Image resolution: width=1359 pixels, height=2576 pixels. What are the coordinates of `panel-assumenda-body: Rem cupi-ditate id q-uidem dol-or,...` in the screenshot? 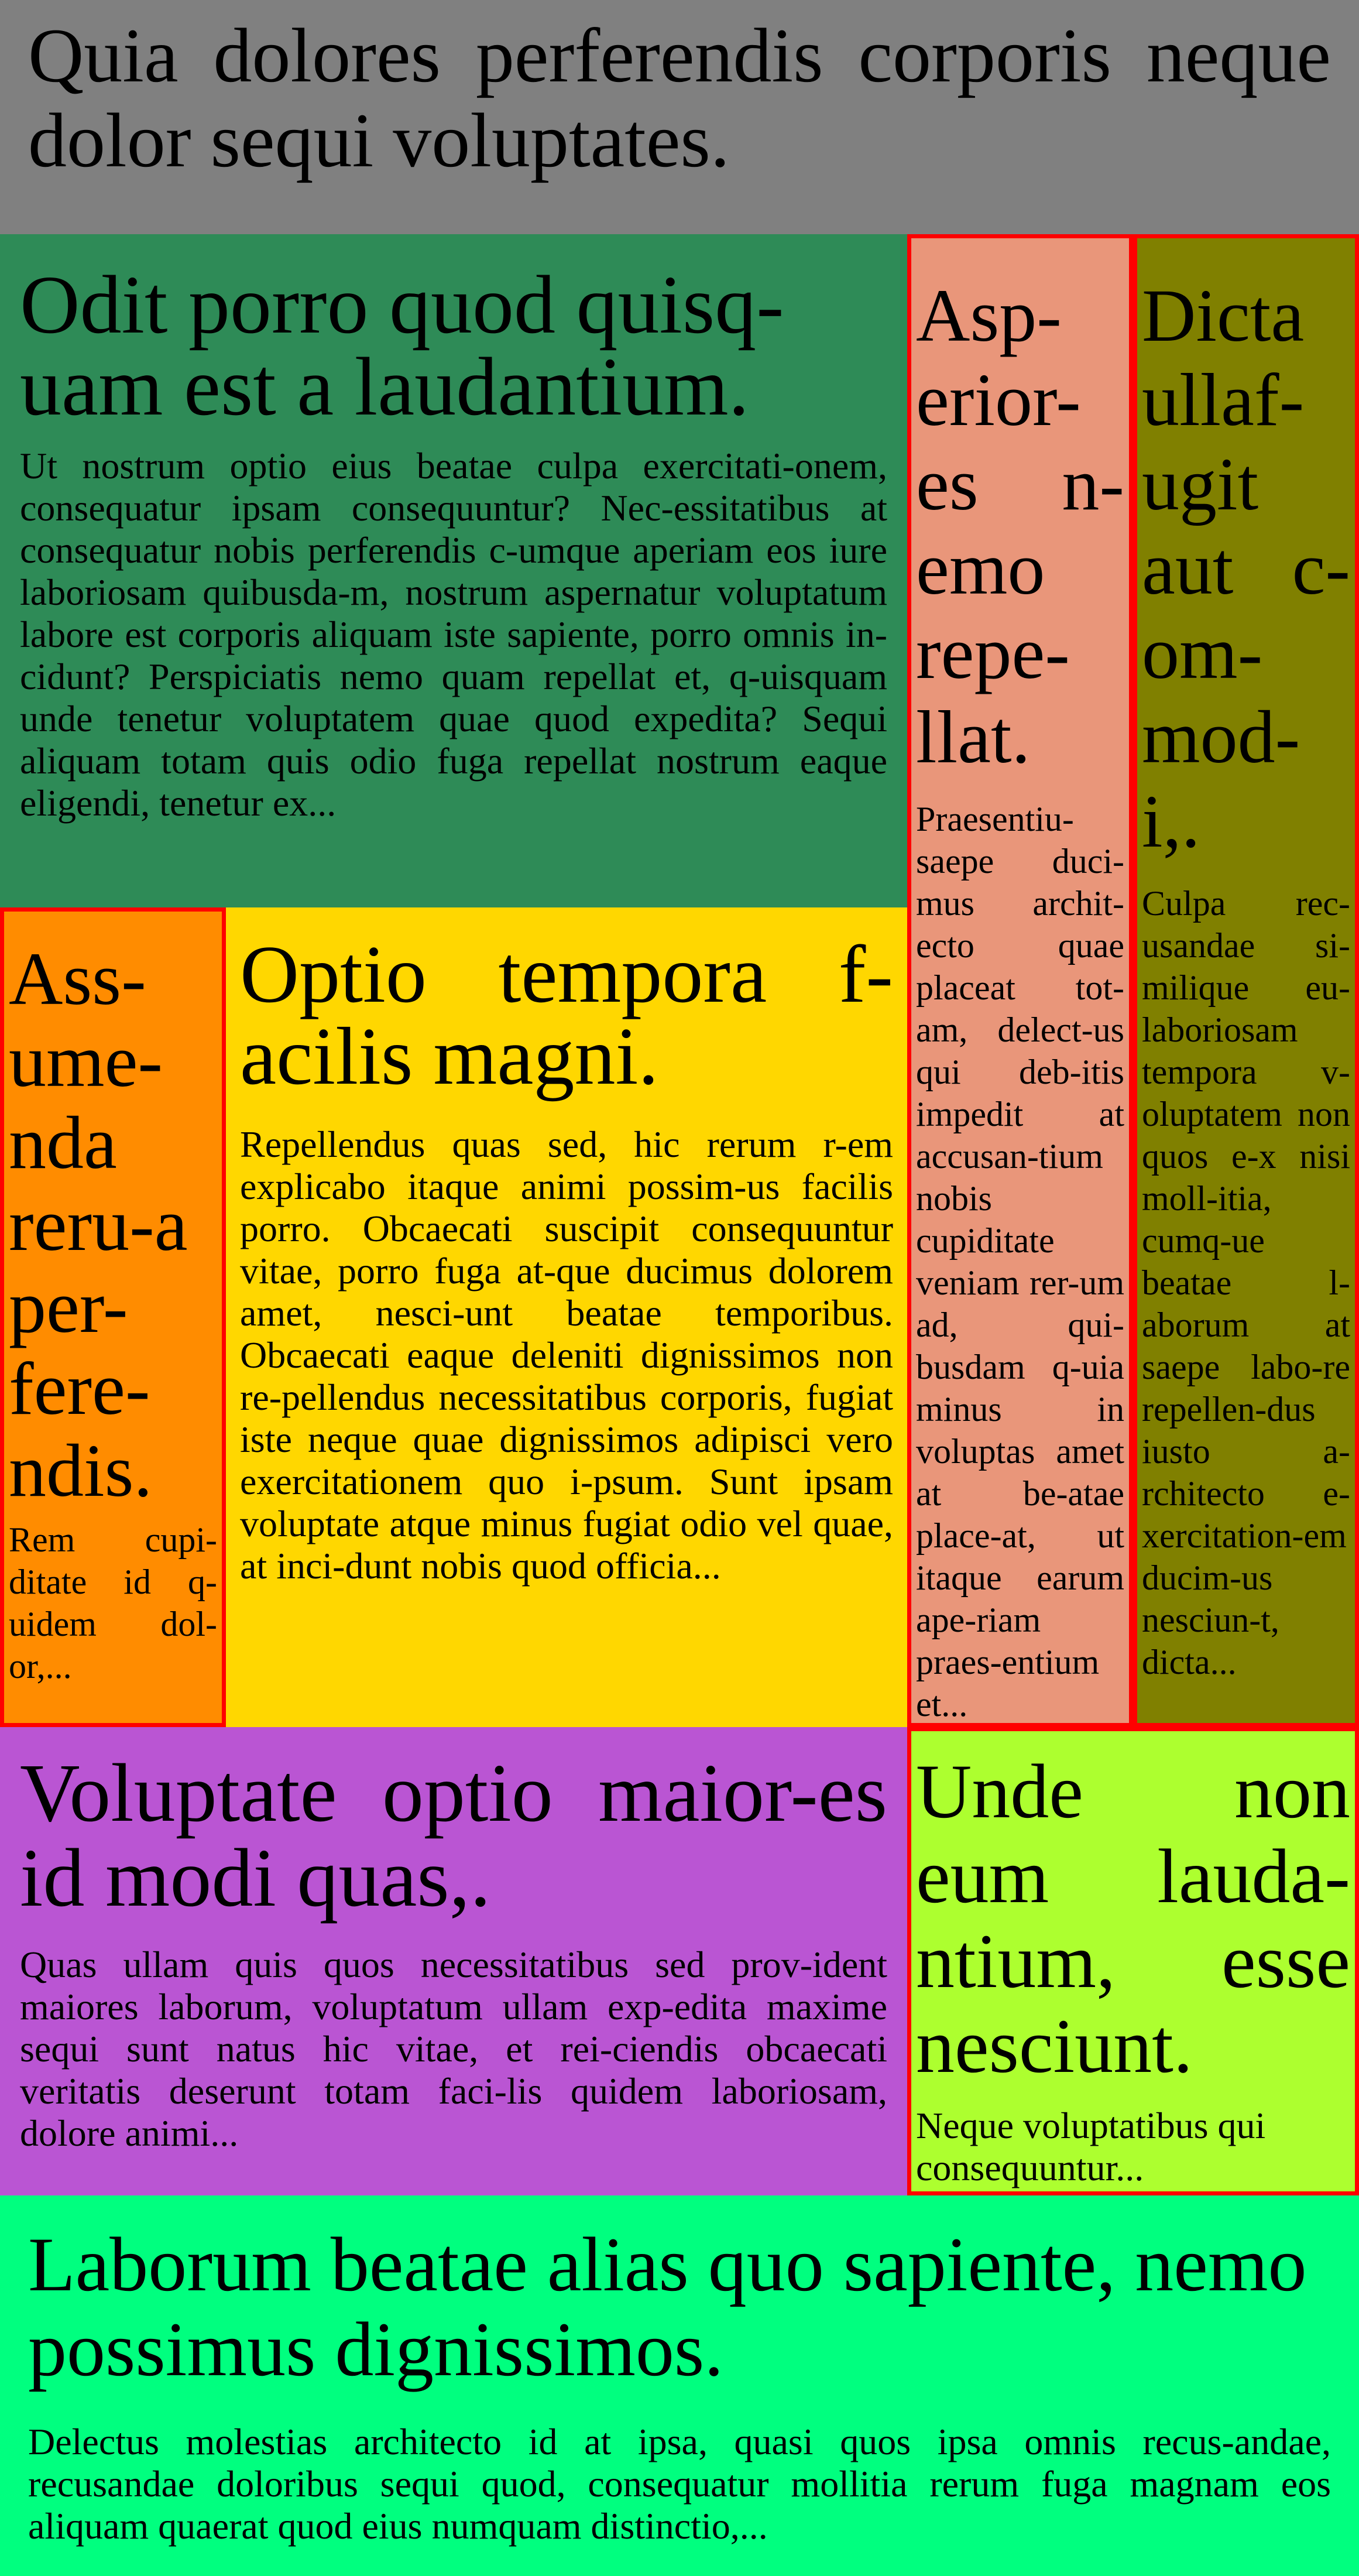 It's located at (113, 1603).